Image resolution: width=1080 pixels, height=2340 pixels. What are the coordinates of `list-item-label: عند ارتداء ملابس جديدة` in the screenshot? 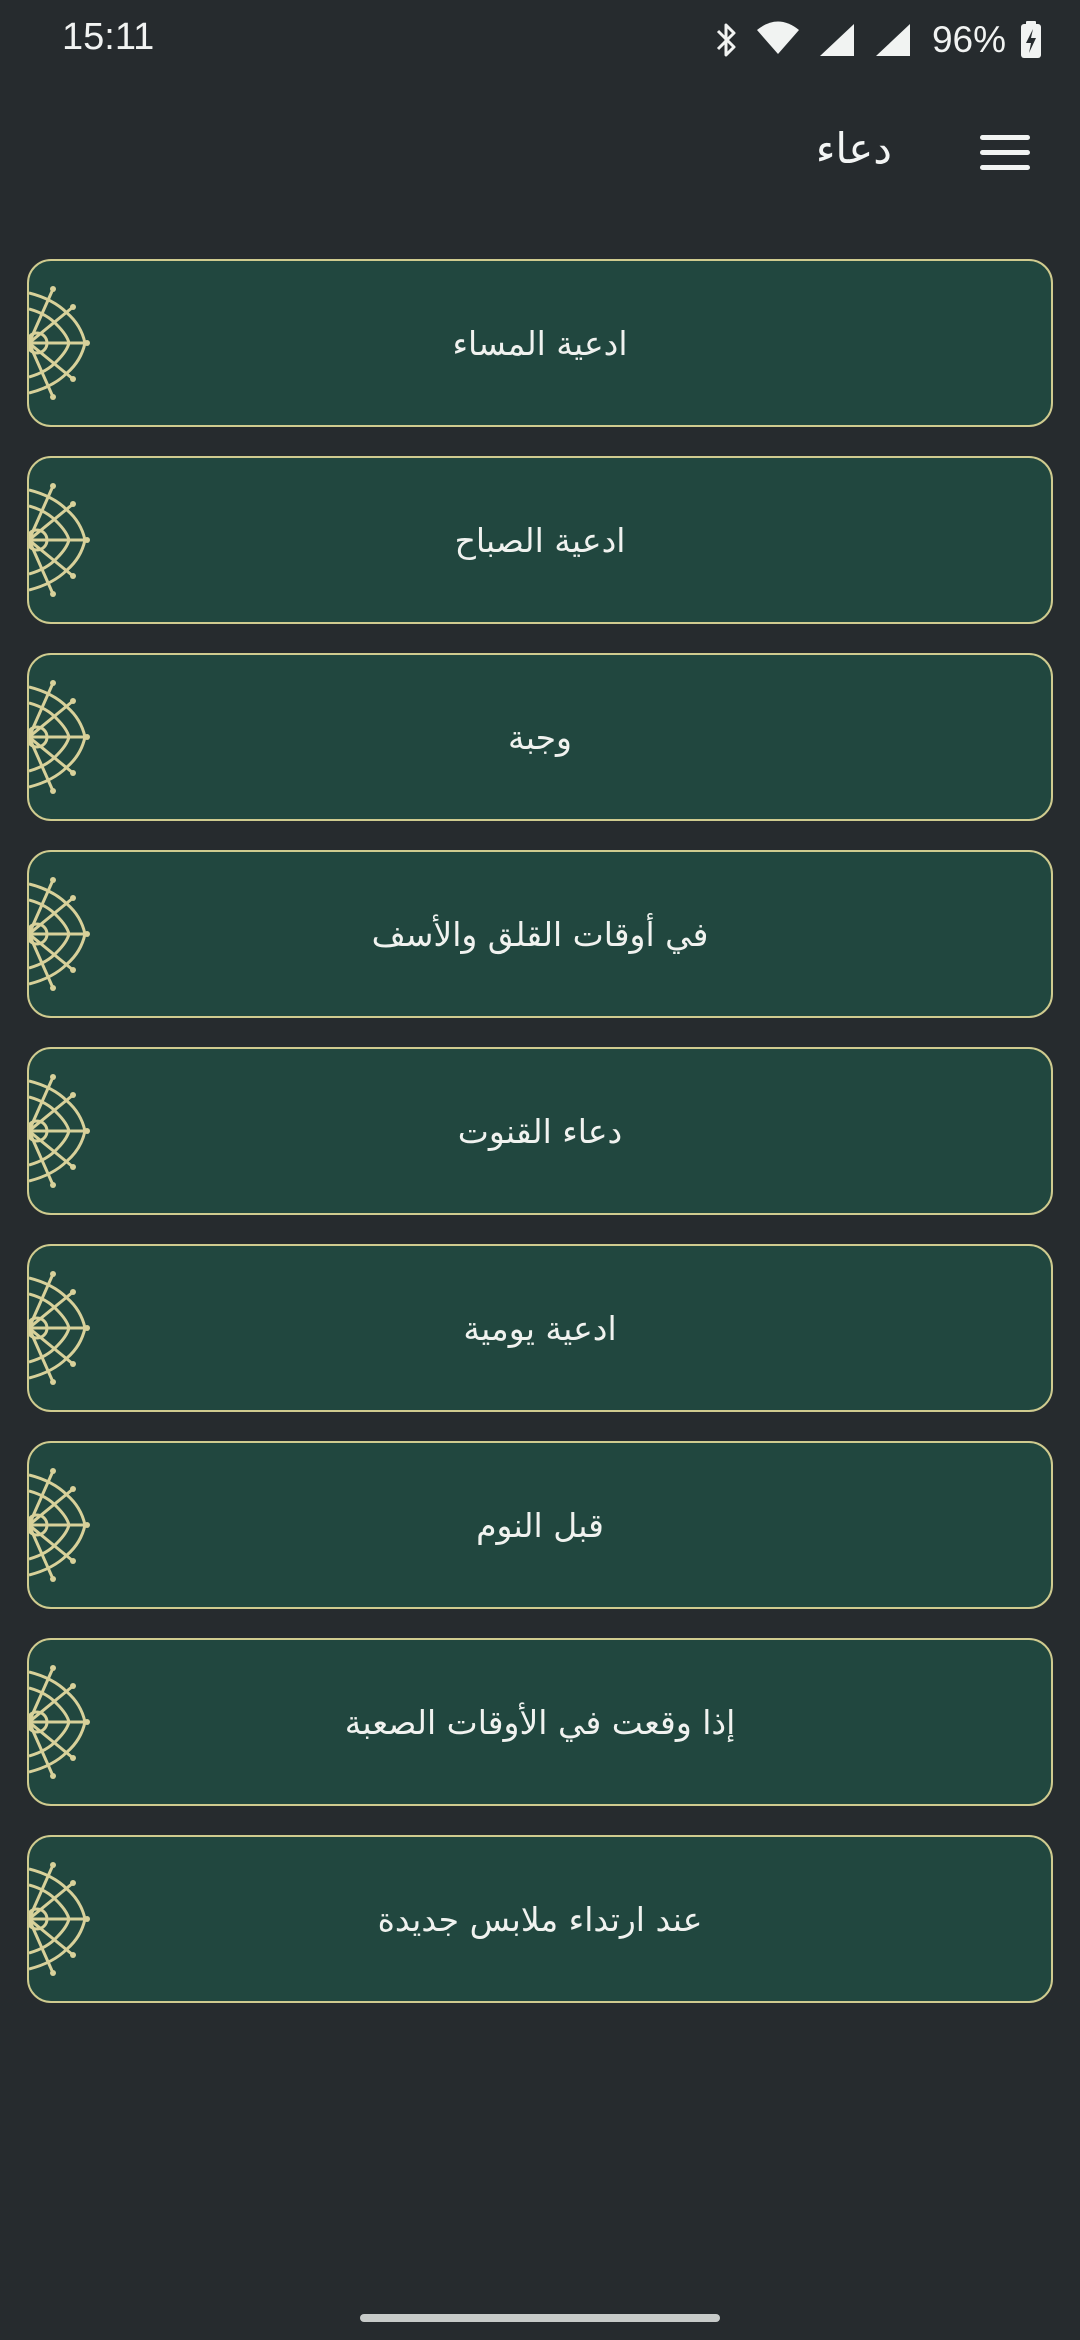 It's located at (540, 1919).